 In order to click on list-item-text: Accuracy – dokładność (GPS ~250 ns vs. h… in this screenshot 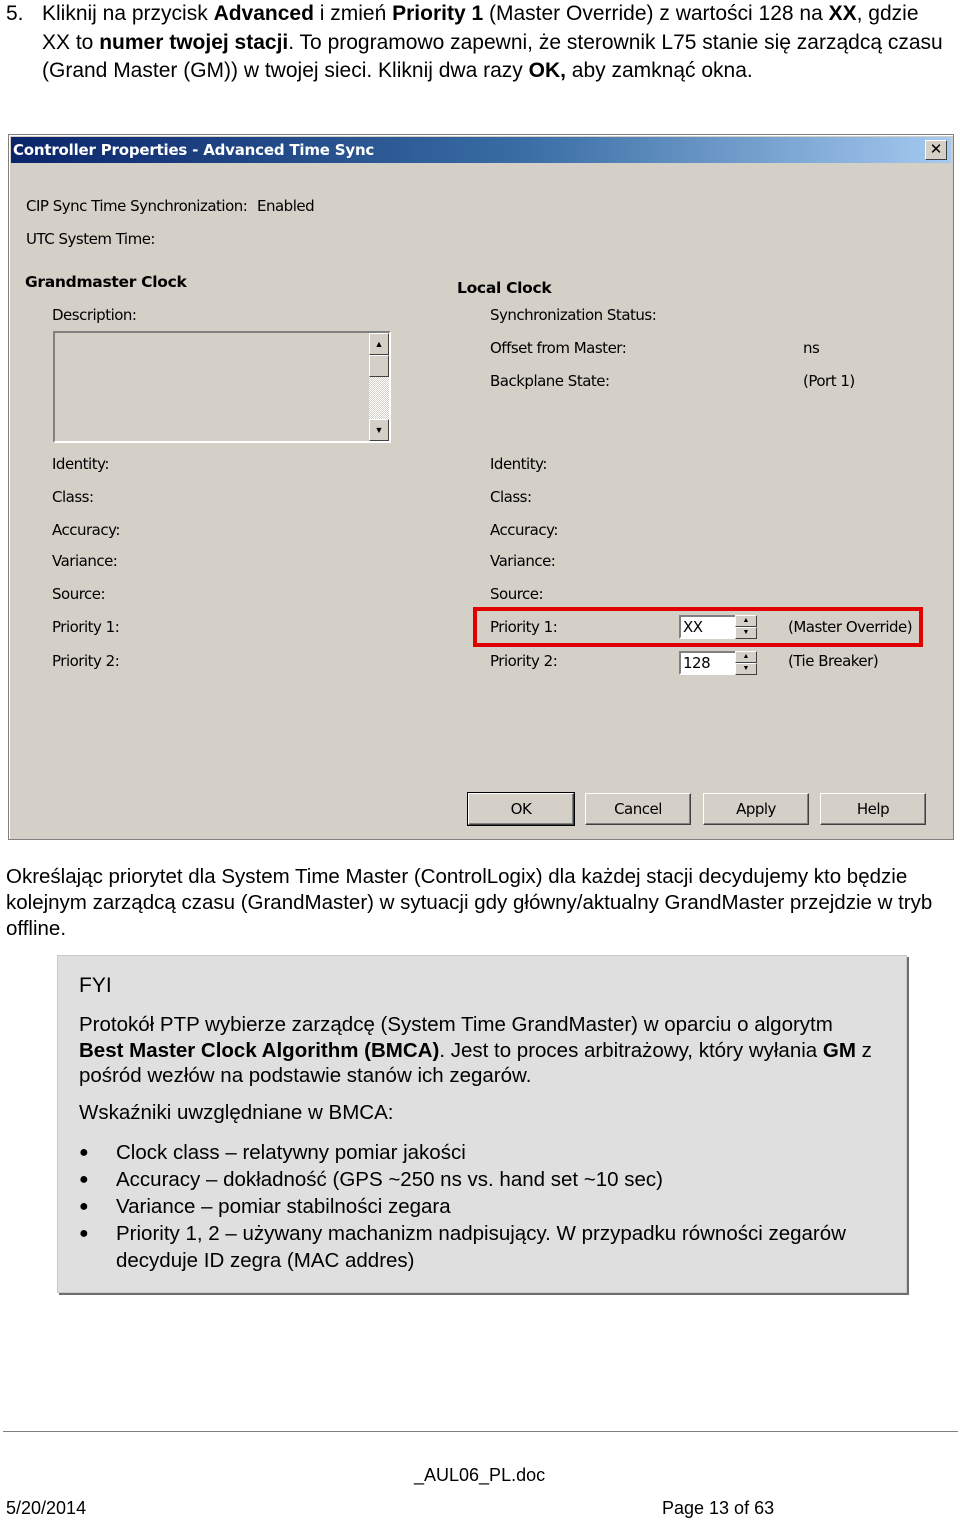, I will do `click(389, 1179)`.